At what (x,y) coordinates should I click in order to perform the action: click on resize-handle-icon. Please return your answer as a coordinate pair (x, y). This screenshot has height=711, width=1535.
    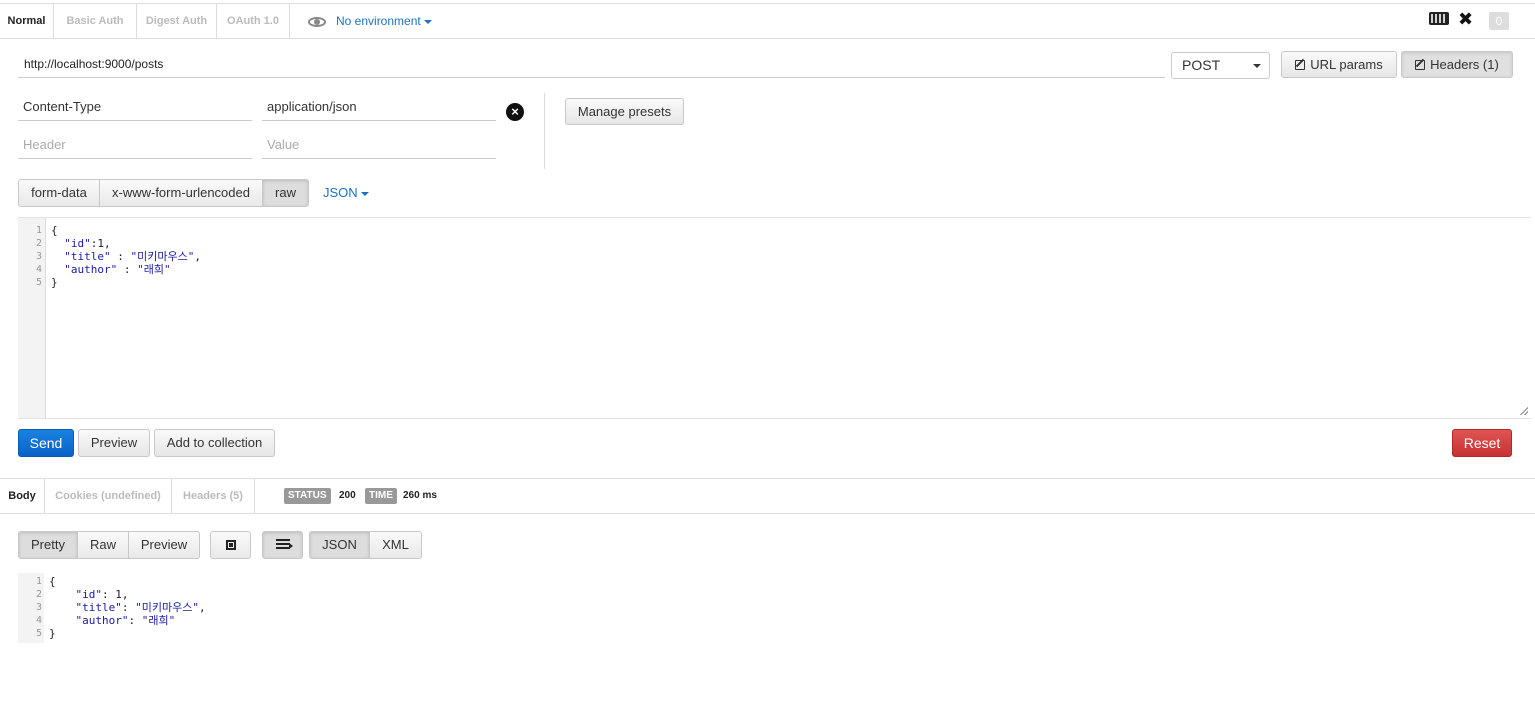
    Looking at the image, I should click on (1524, 411).